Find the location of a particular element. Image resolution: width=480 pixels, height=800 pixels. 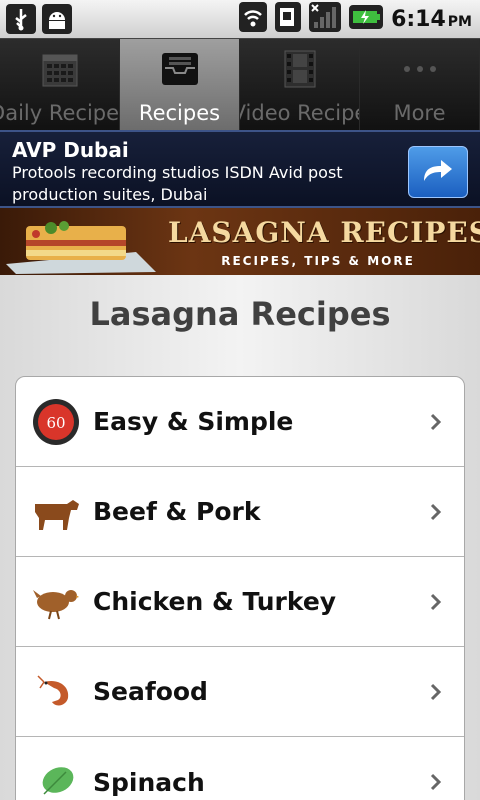

lasagna-banner: LASAGNA RECIPES RECIPES, TIPS & MORE is located at coordinates (240, 241).